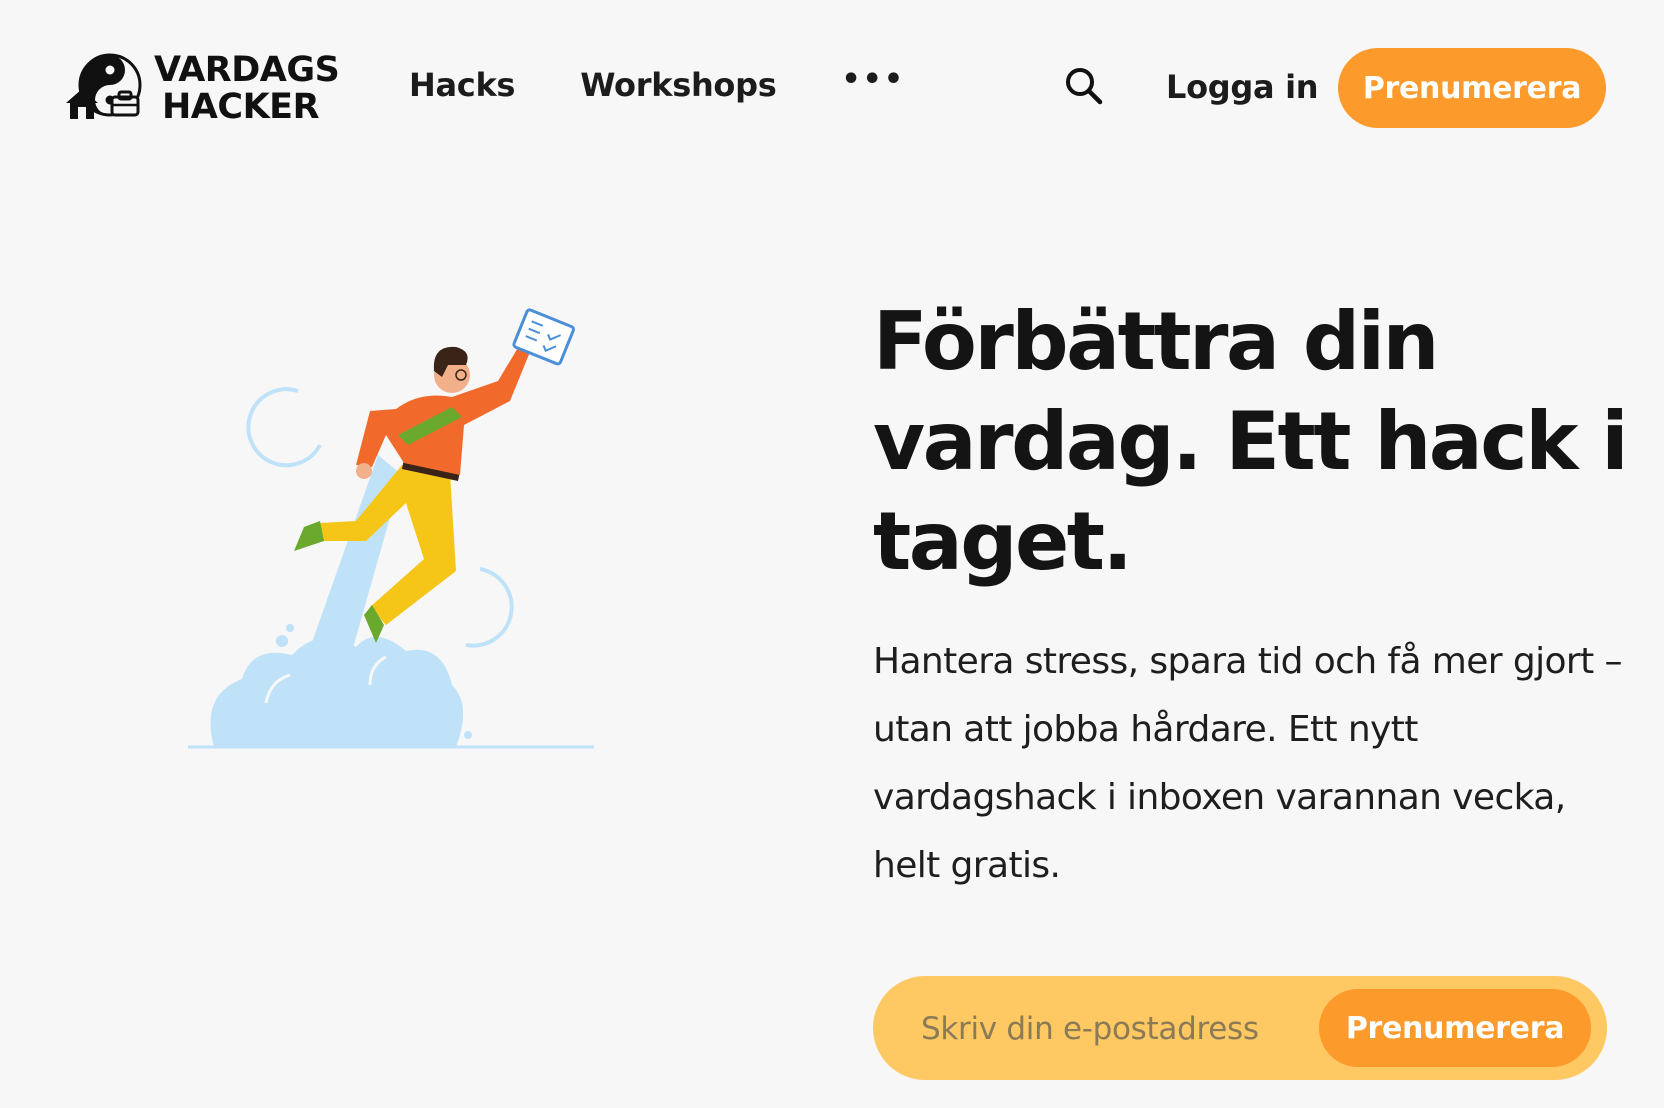  Describe the element at coordinates (106, 89) in the screenshot. I see `yin-yang-house-briefcase-icon` at that location.